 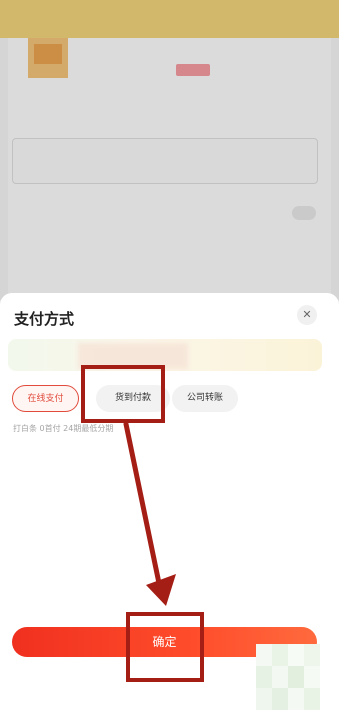 What do you see at coordinates (63, 428) in the screenshot?
I see `installment-note: 打白条 0首付 24期最低分期` at bounding box center [63, 428].